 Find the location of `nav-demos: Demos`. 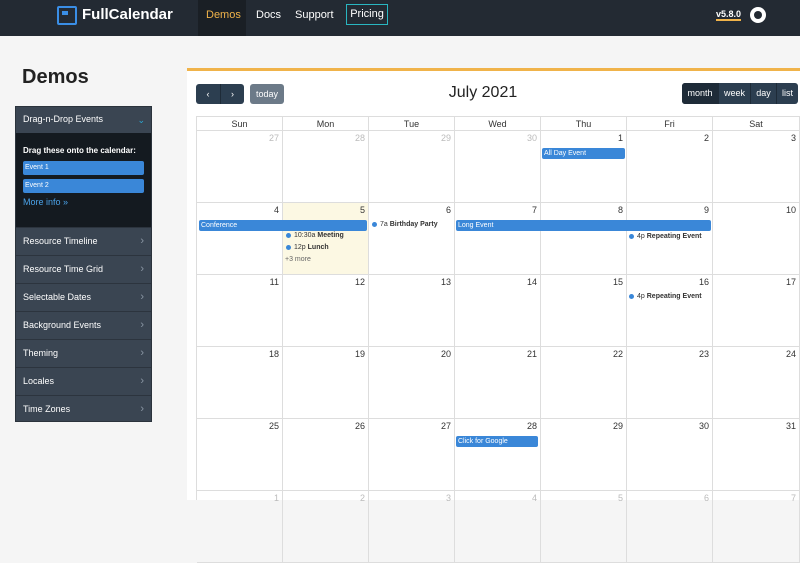

nav-demos: Demos is located at coordinates (222, 18).